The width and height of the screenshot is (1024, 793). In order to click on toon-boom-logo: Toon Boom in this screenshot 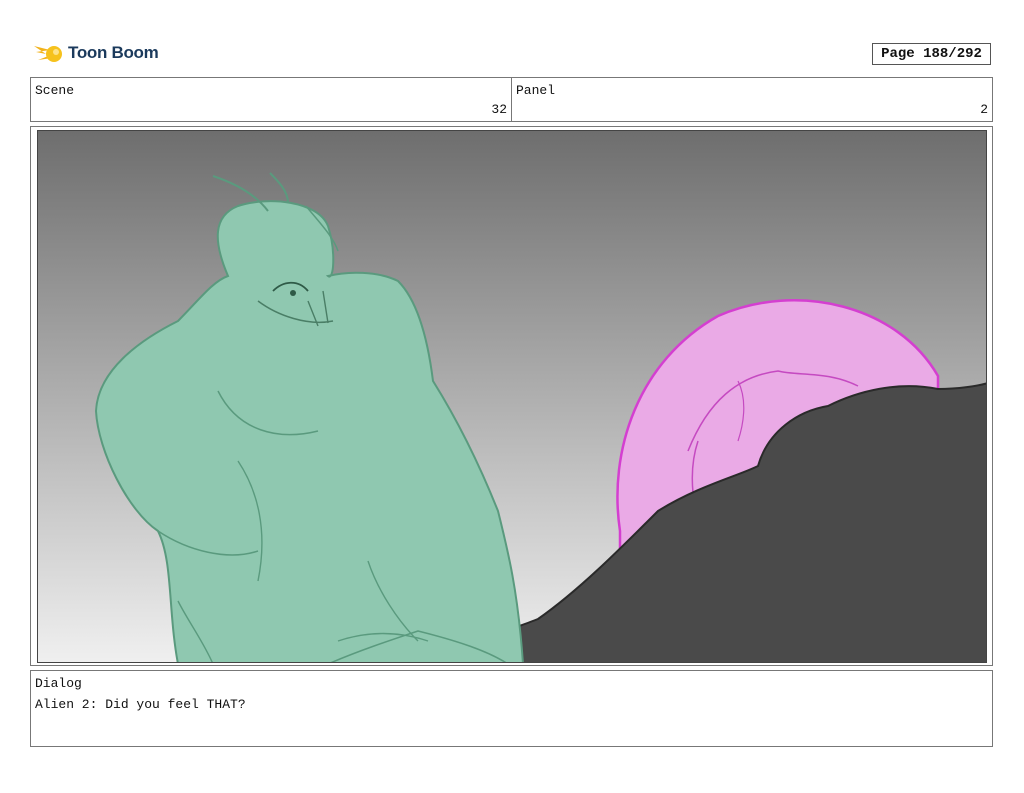, I will do `click(97, 53)`.